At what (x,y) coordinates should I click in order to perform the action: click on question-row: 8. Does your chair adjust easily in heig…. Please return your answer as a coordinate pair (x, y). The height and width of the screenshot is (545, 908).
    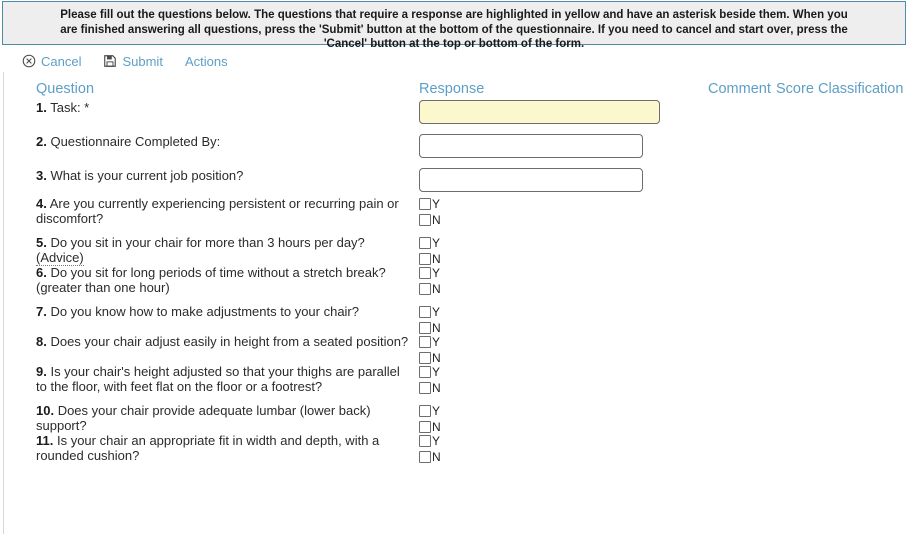
    Looking at the image, I should click on (456, 349).